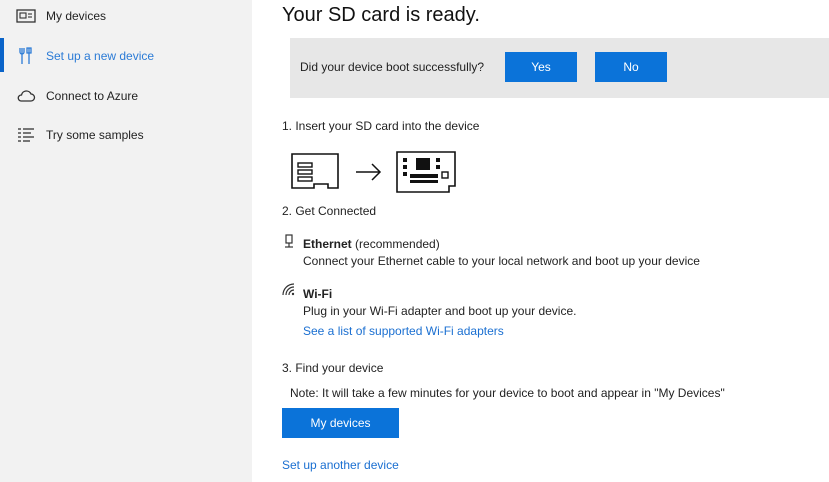 The height and width of the screenshot is (482, 829). What do you see at coordinates (26, 16) in the screenshot?
I see `device-icon` at bounding box center [26, 16].